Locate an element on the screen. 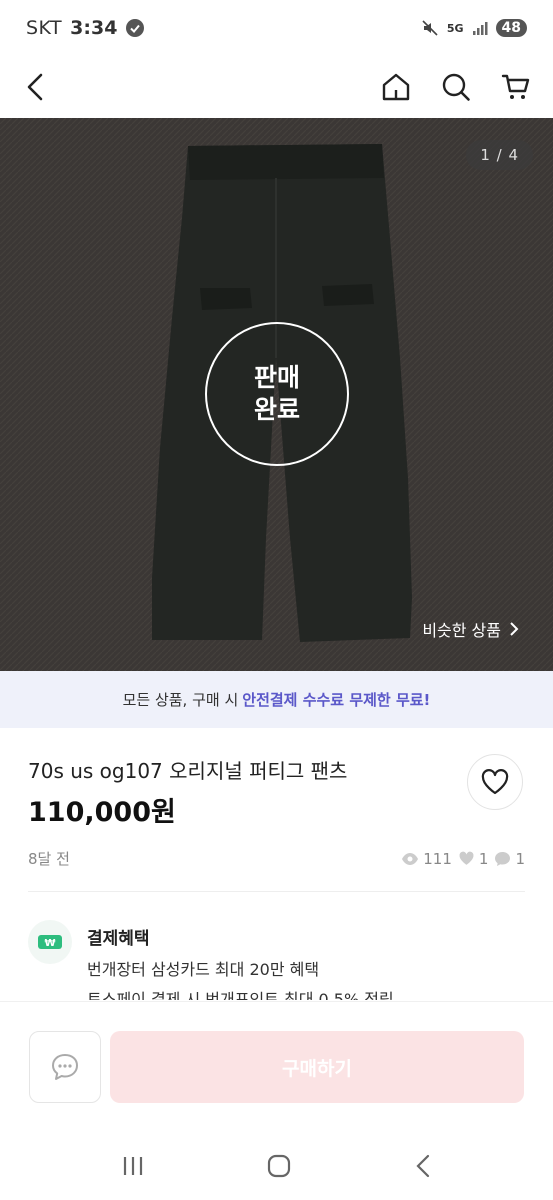 The height and width of the screenshot is (1200, 553). heart-small-icon is located at coordinates (466, 858).